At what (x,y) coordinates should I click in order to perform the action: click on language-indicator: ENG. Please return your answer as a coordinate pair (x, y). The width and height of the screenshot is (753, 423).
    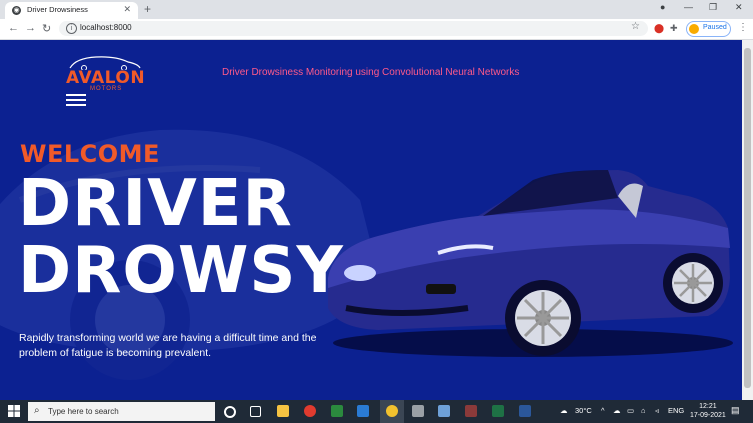
    Looking at the image, I should click on (676, 410).